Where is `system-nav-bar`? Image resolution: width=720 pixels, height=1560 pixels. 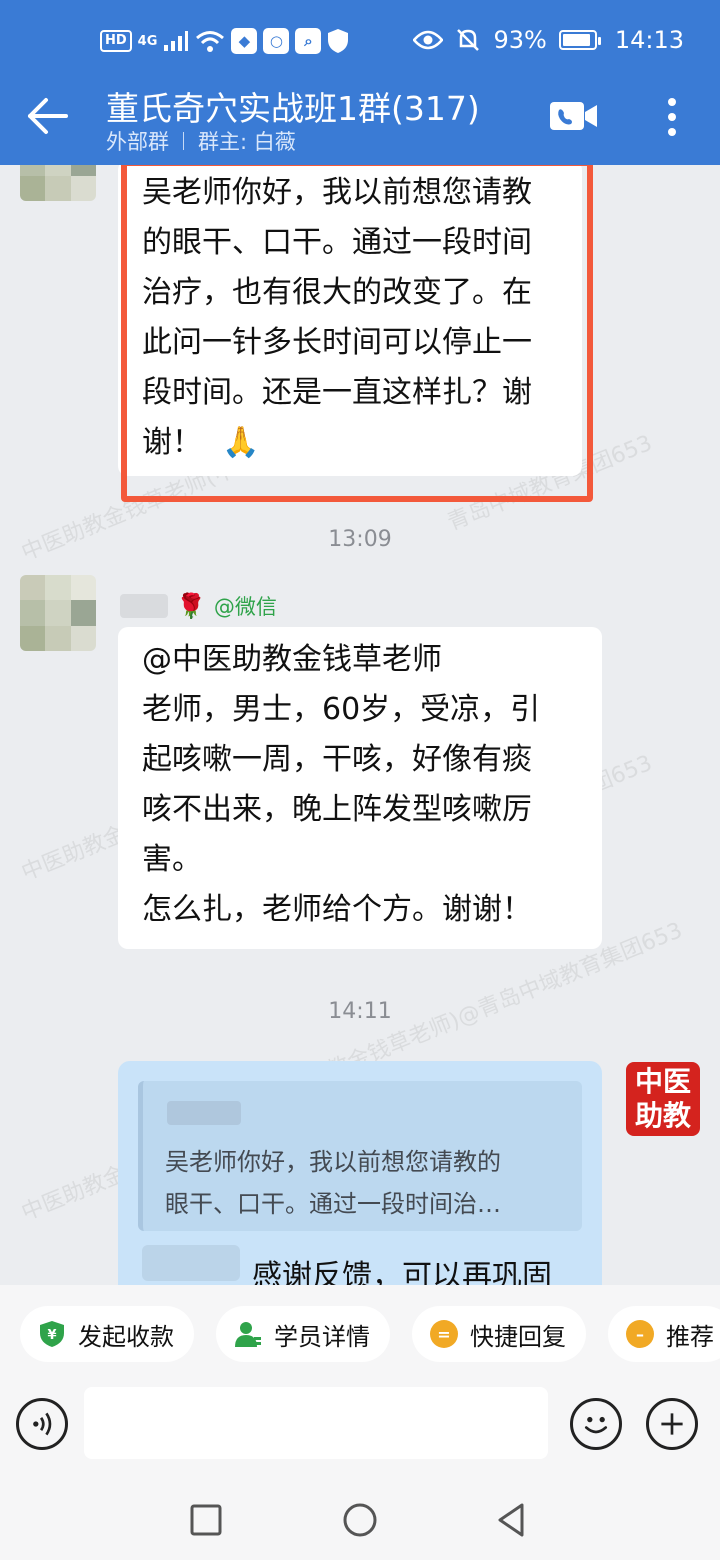 system-nav-bar is located at coordinates (360, 1520).